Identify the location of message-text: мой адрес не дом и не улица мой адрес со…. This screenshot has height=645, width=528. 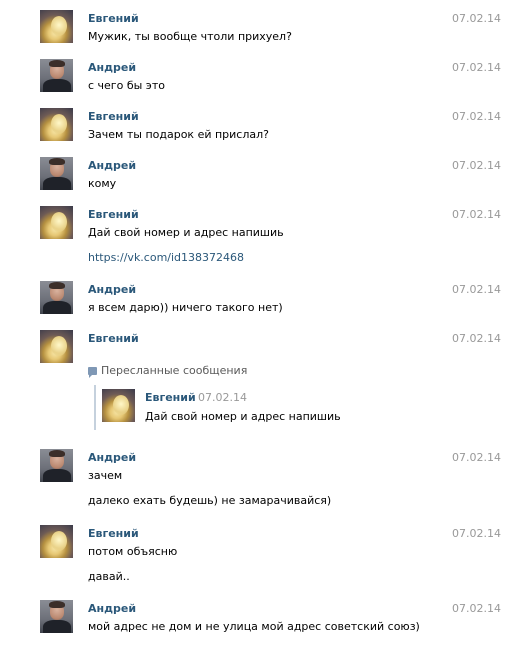
(254, 626).